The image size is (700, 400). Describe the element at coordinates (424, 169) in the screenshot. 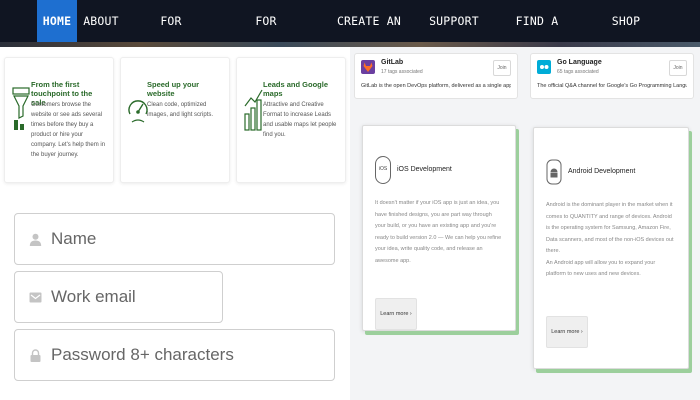

I see `card-title: iOS Development` at that location.